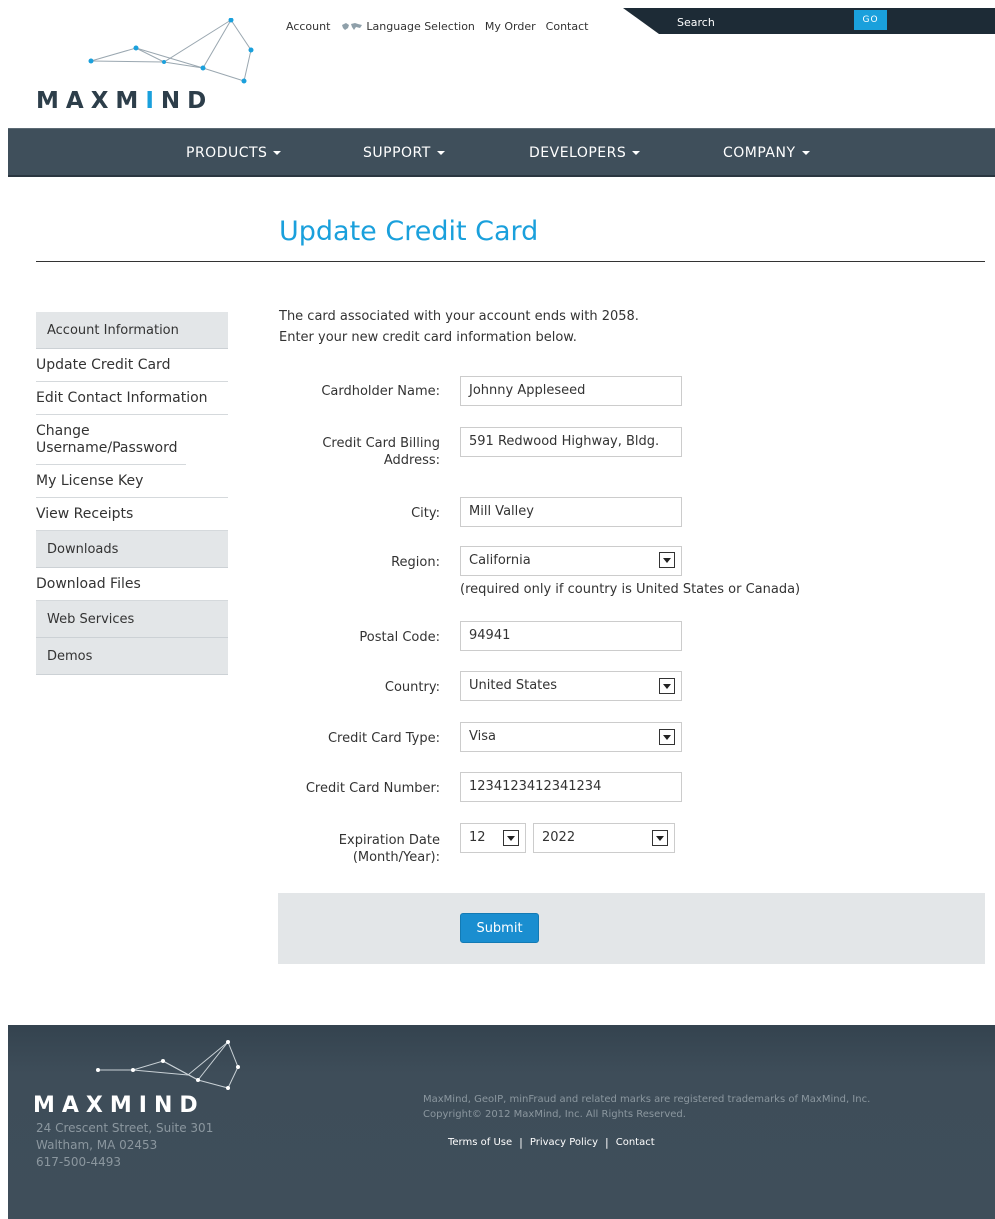  I want to click on region-select: California, so click(571, 561).